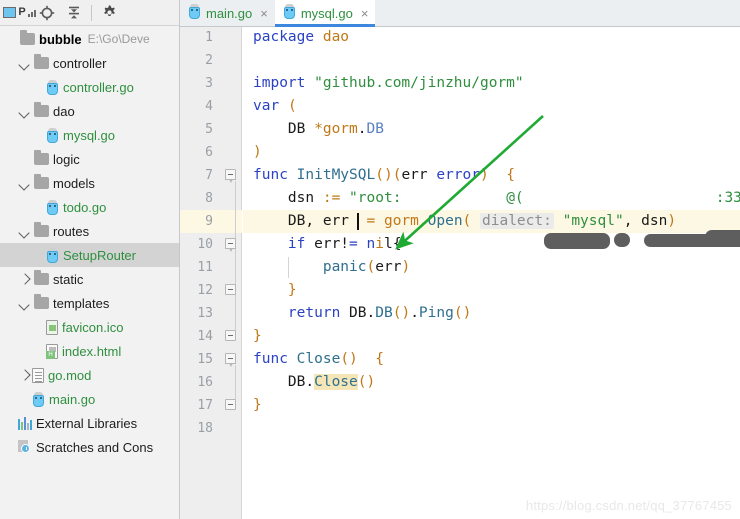  What do you see at coordinates (89, 87) in the screenshot?
I see `tree-item-controller-go: controller.go` at bounding box center [89, 87].